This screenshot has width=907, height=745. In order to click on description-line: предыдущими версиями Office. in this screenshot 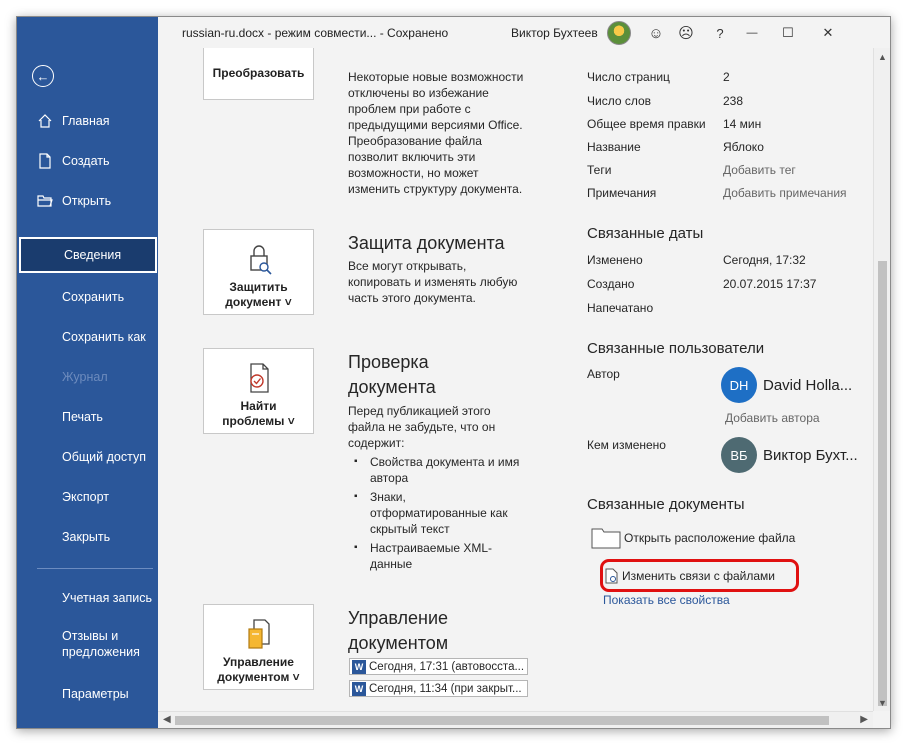, I will do `click(435, 125)`.